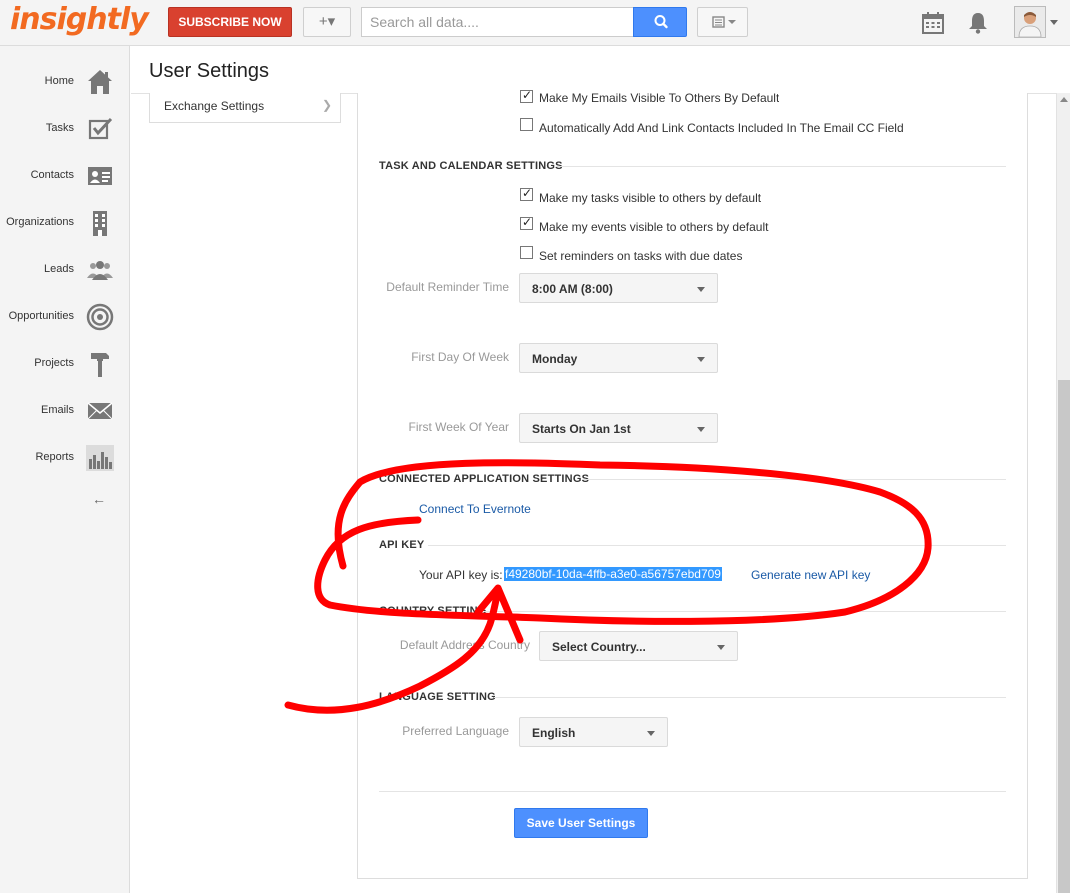  I want to click on language-value: English, so click(554, 733).